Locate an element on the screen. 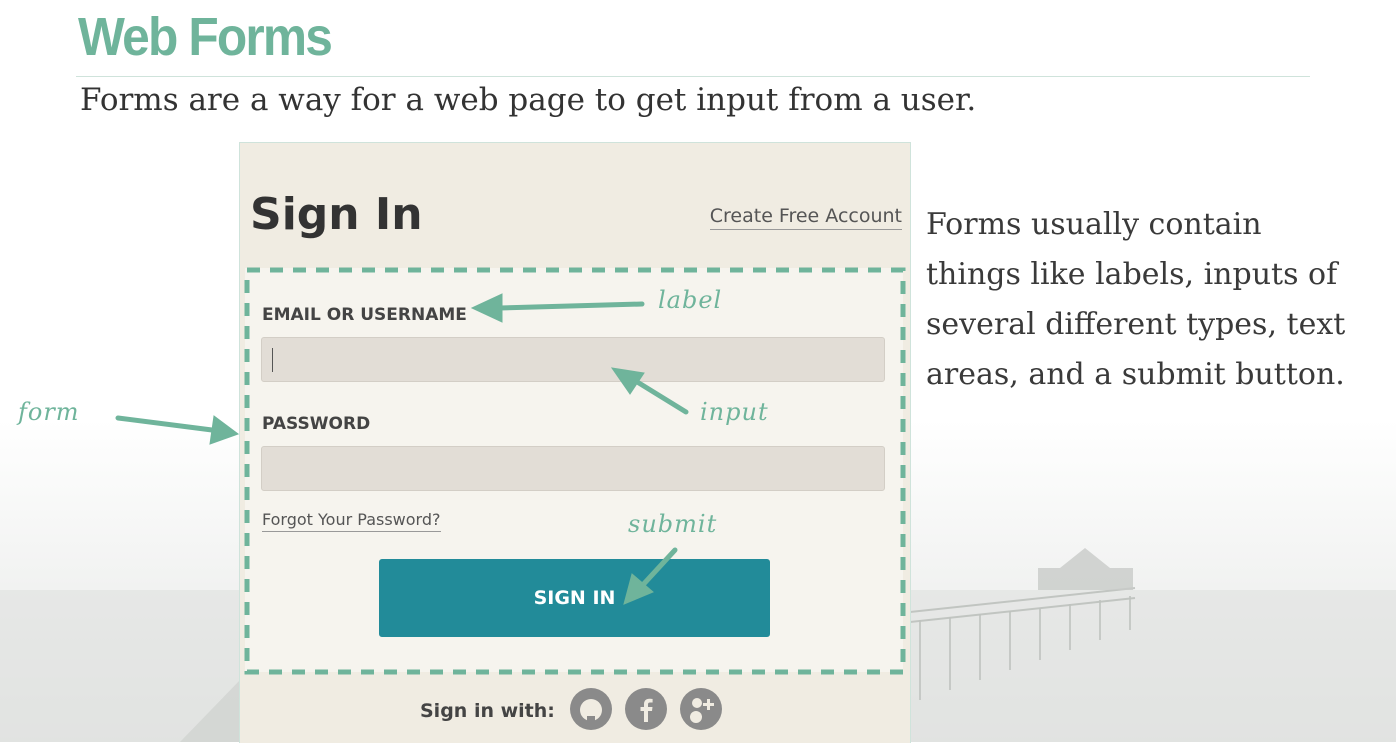 This screenshot has height=743, width=1396. password-label: PASSWORD is located at coordinates (316, 424).